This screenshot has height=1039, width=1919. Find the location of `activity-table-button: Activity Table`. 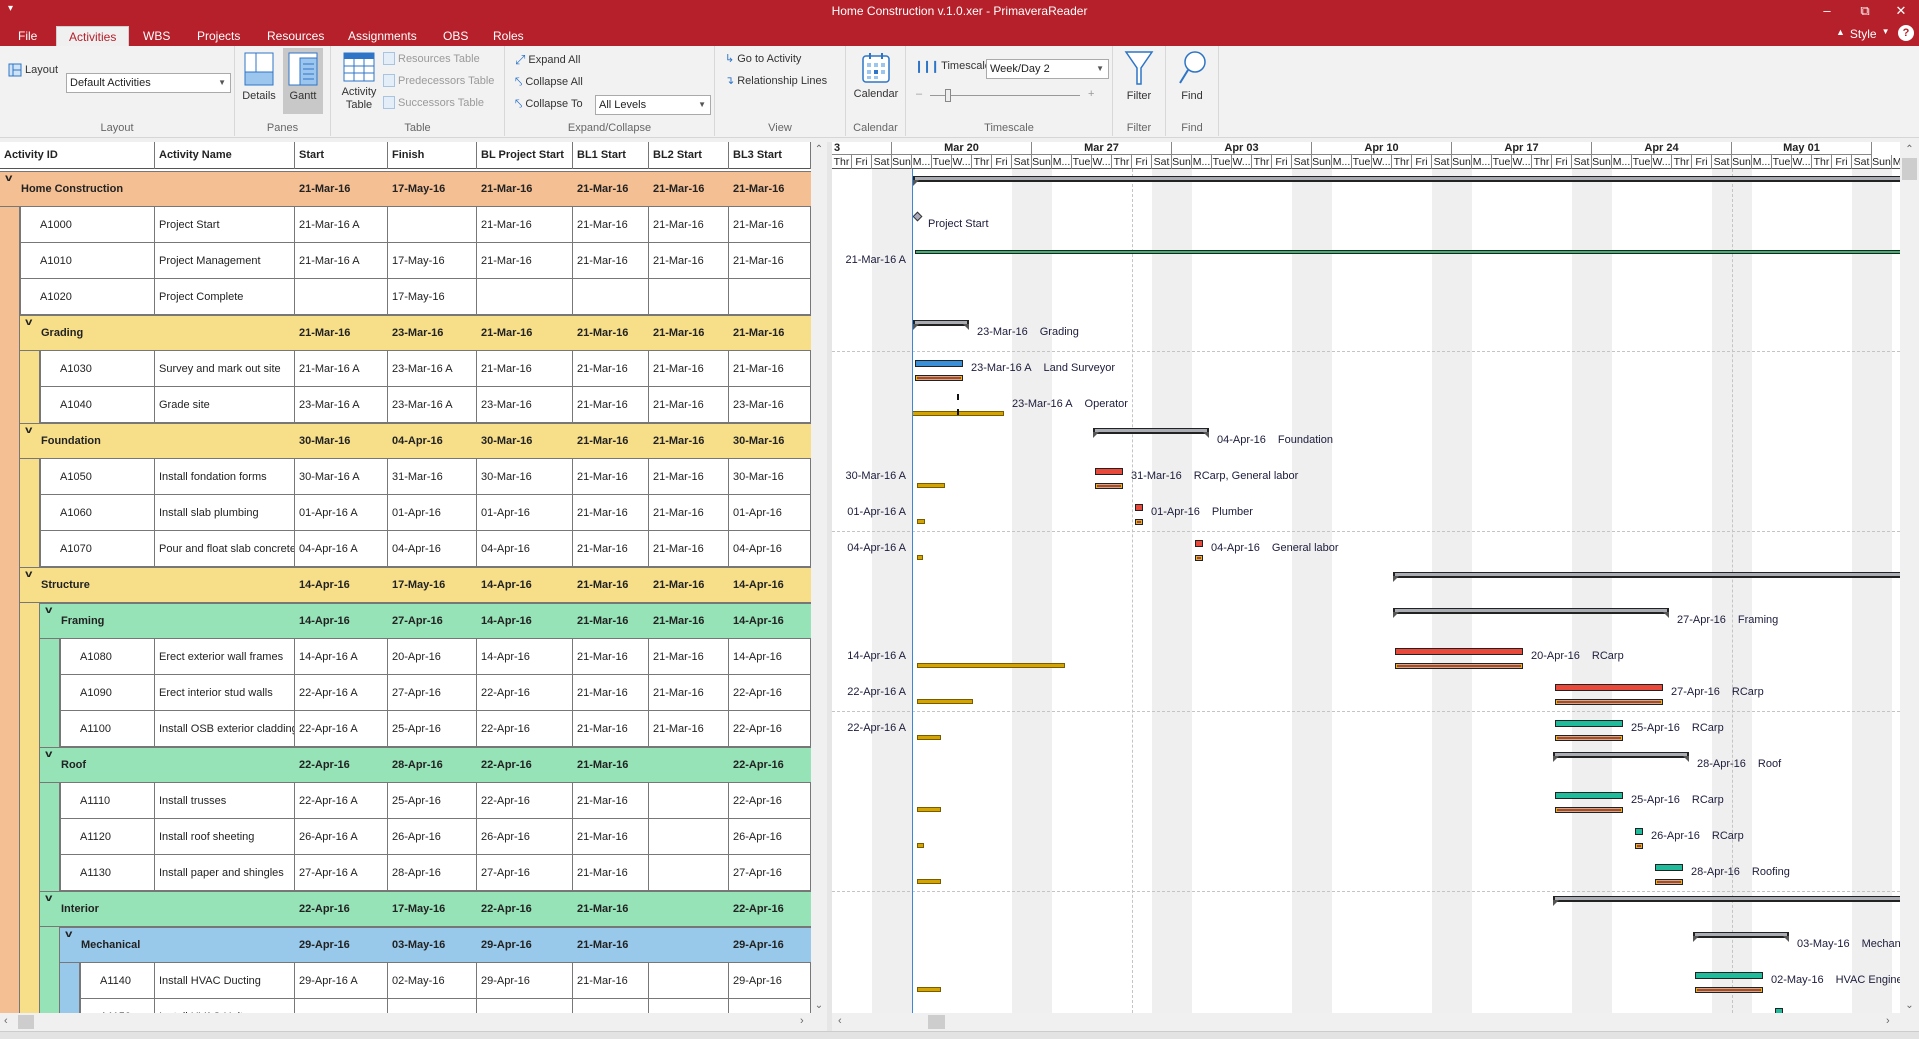

activity-table-button: Activity Table is located at coordinates (359, 82).